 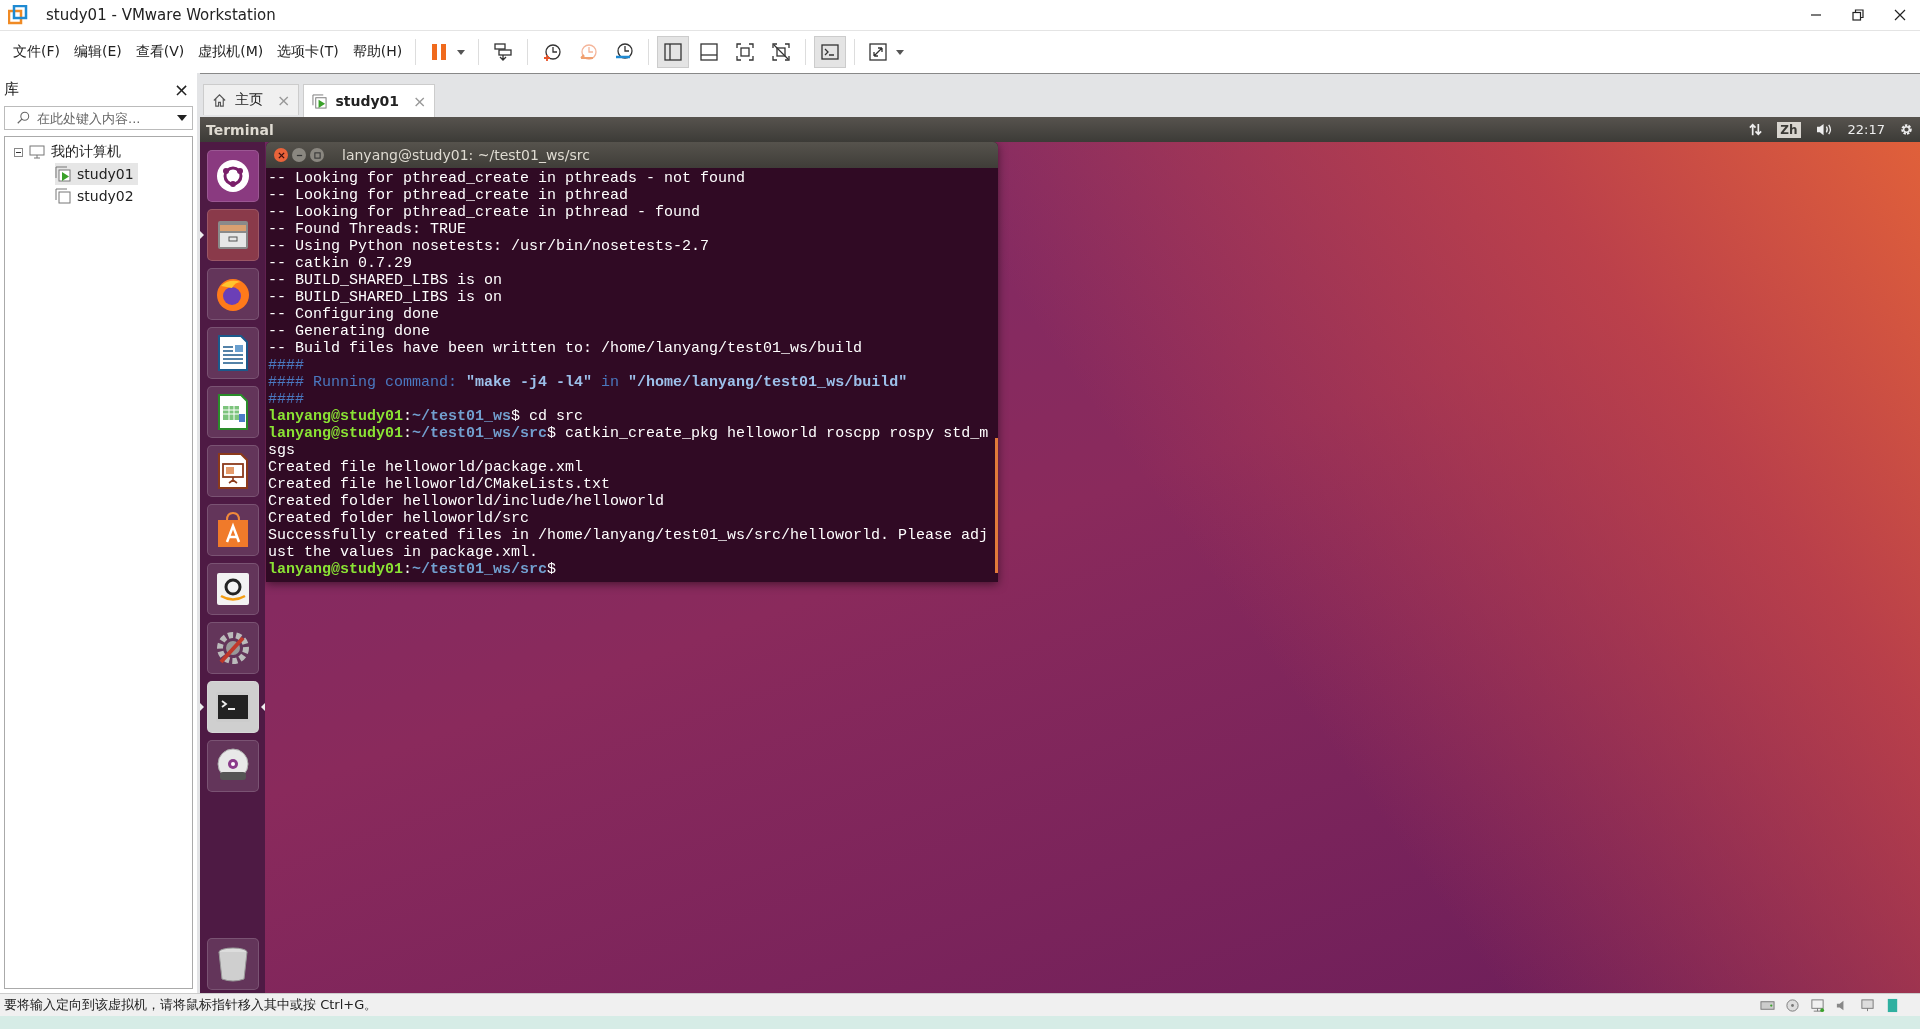 What do you see at coordinates (18, 15) in the screenshot?
I see `app-logo-icon` at bounding box center [18, 15].